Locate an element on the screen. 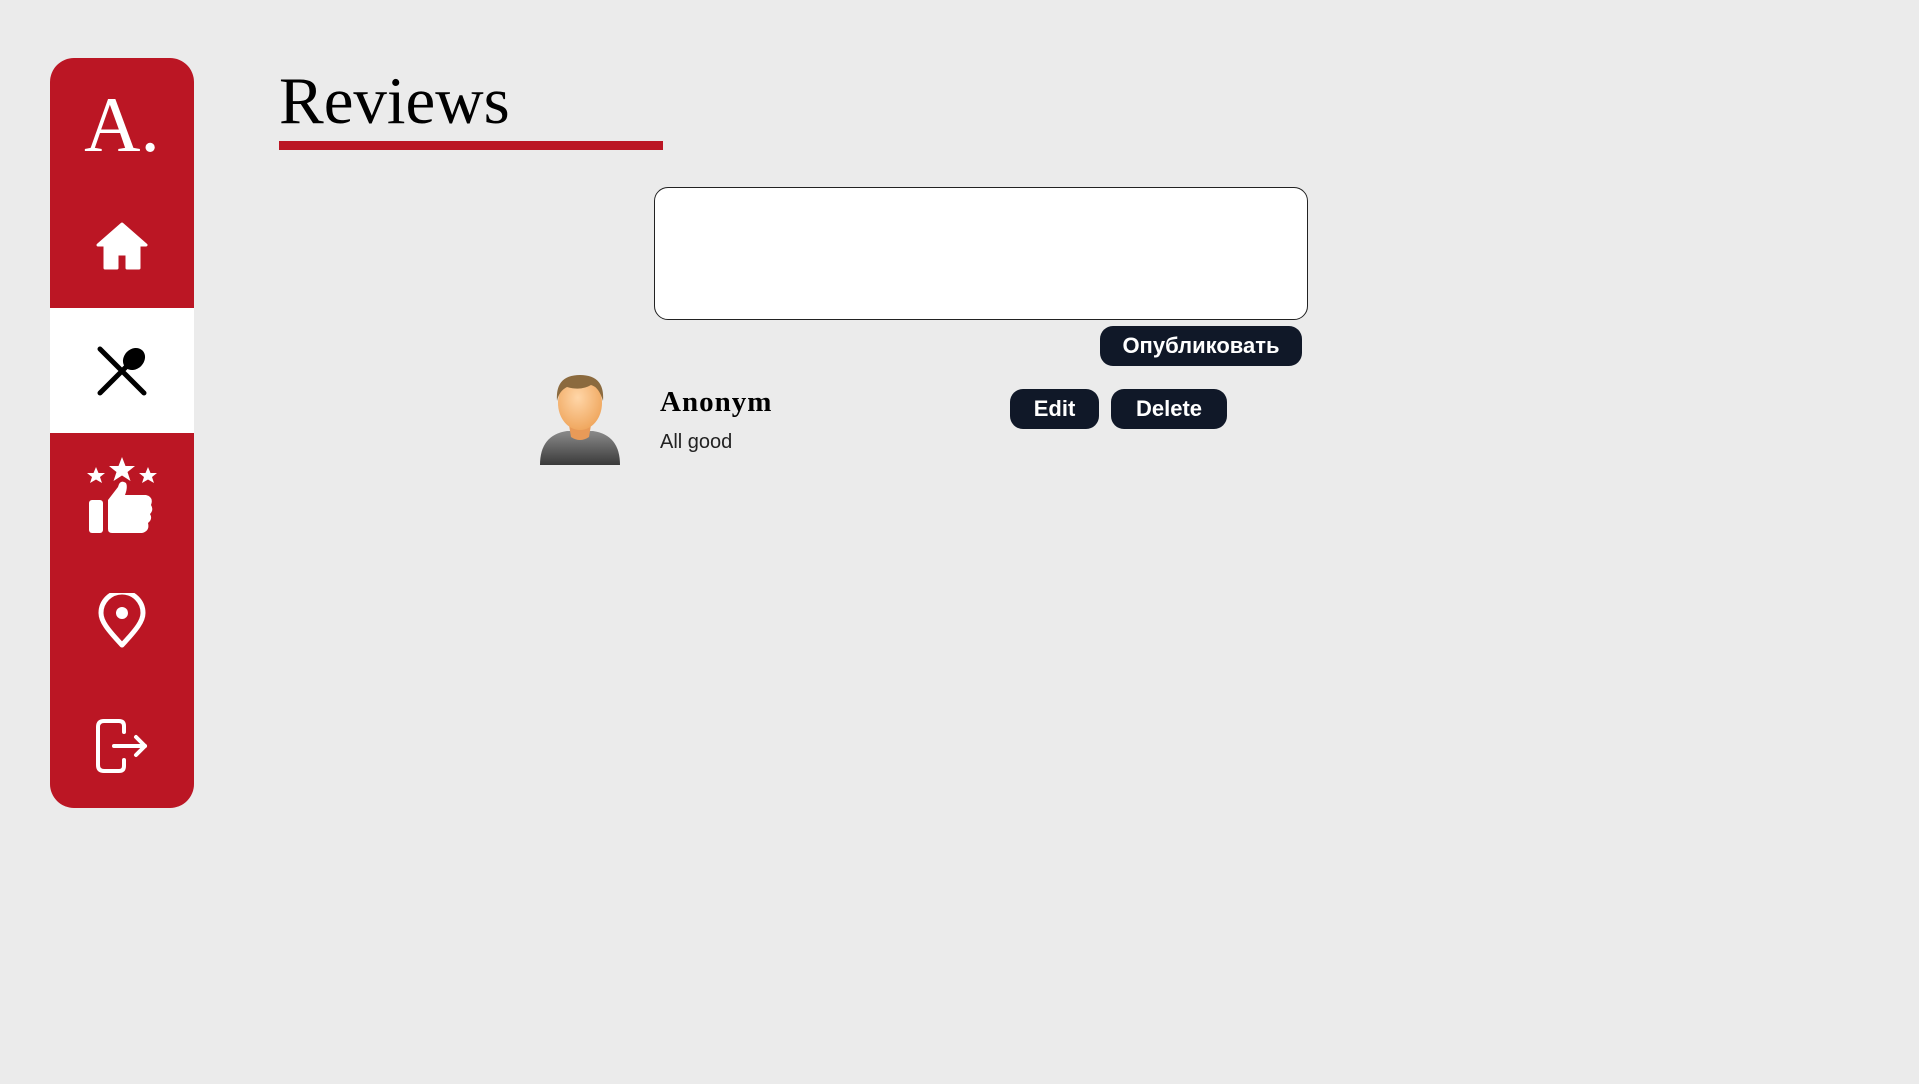  utensils-icon is located at coordinates (122, 370).